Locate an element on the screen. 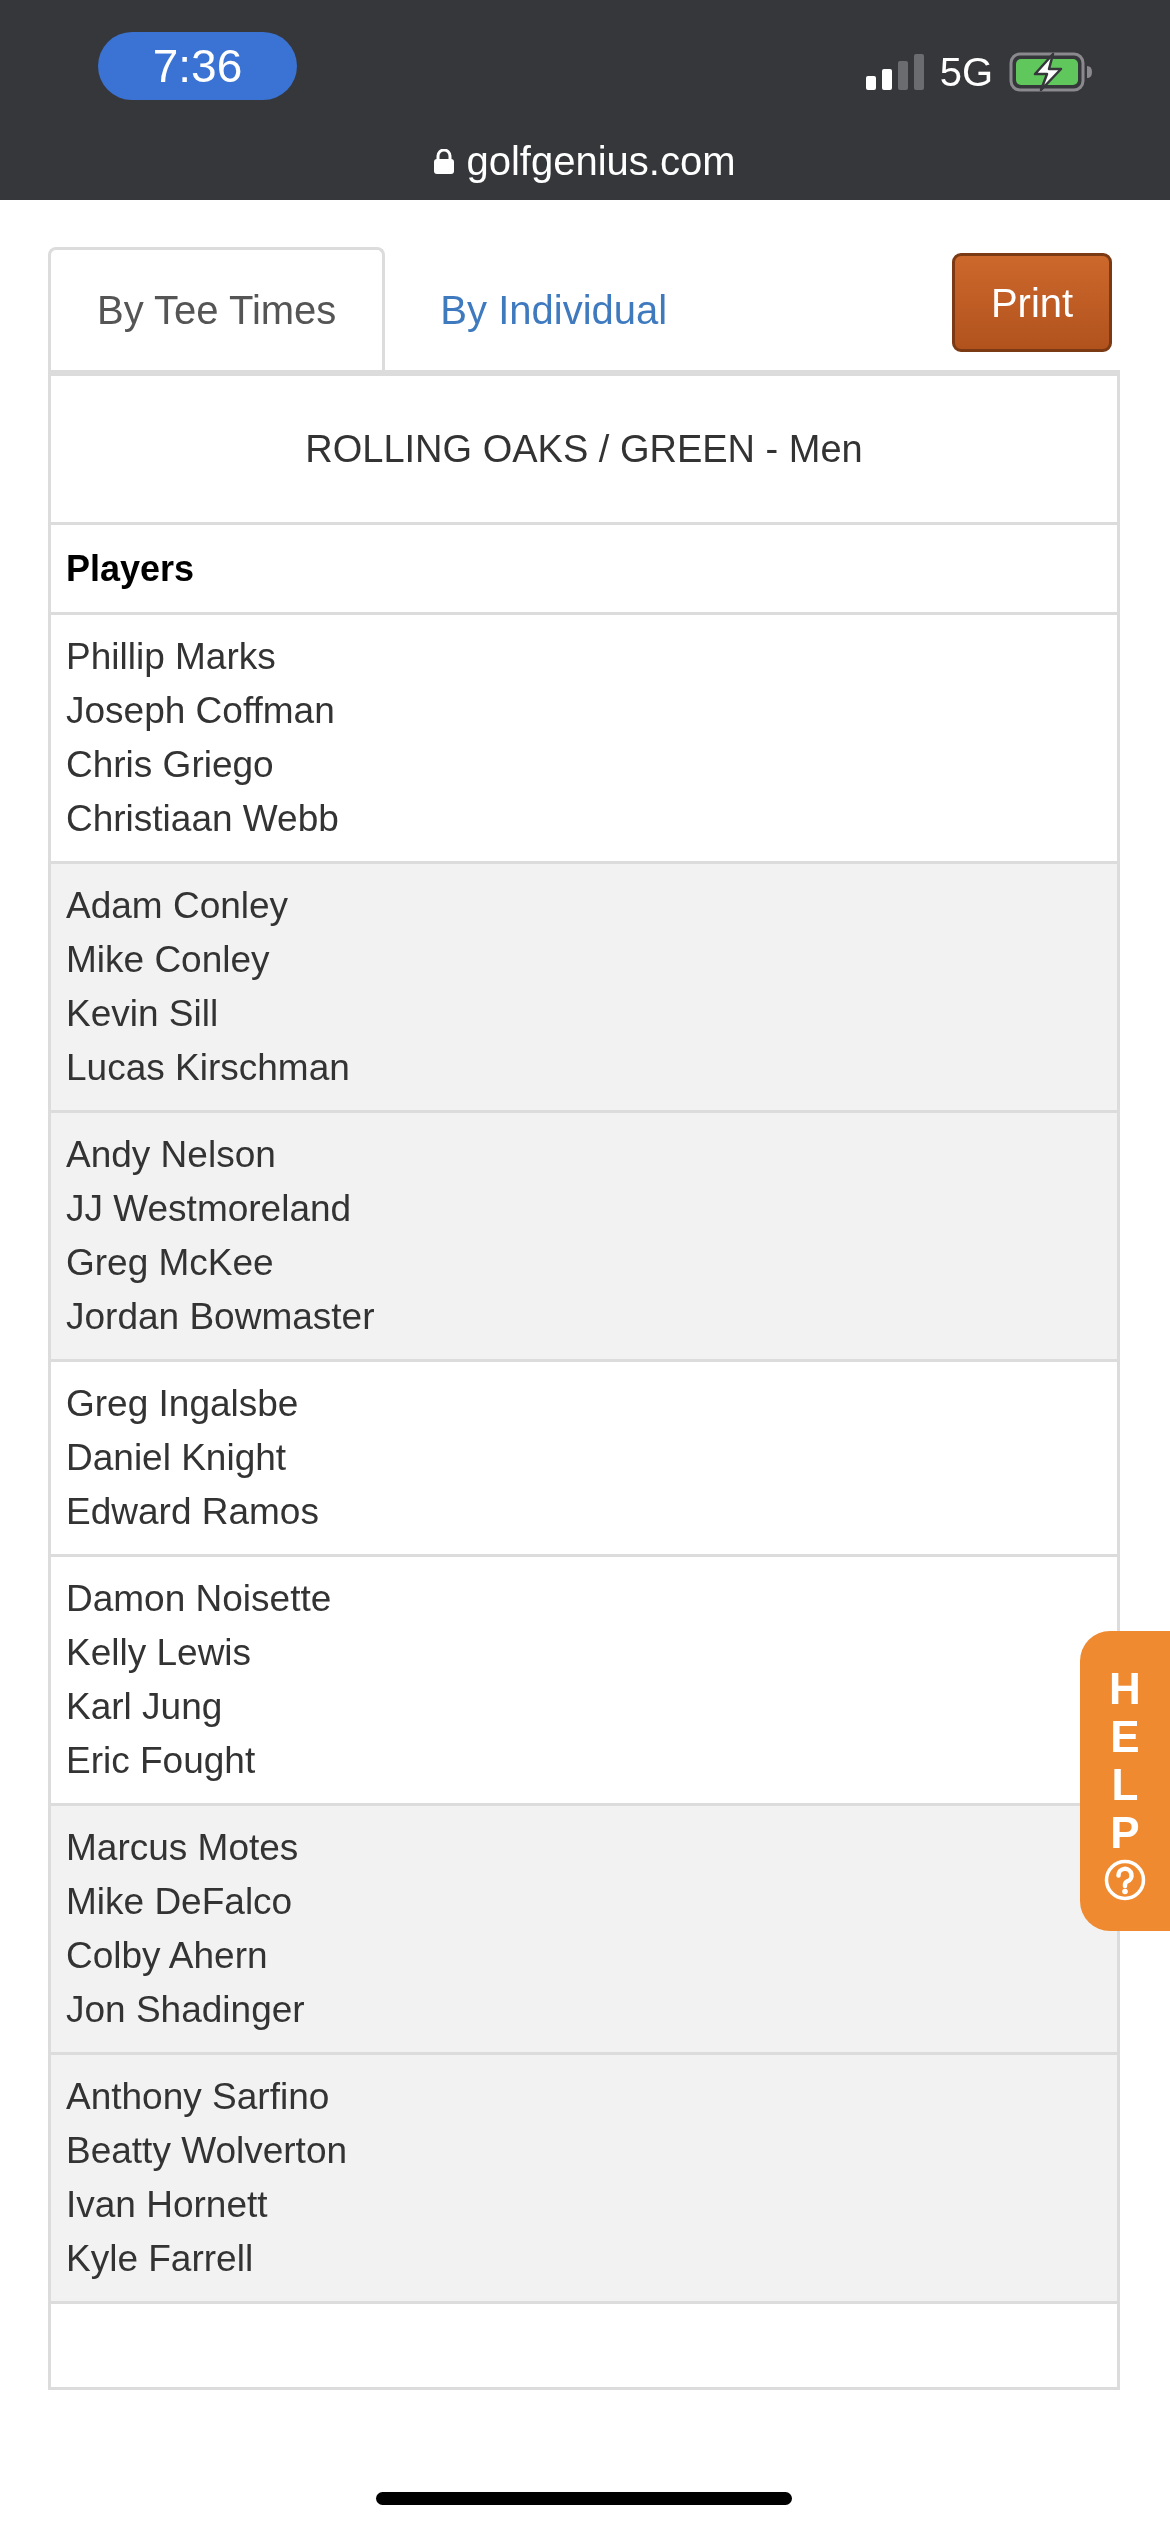 This screenshot has width=1170, height=2532. player-name: Kyle Farrell is located at coordinates (160, 2259).